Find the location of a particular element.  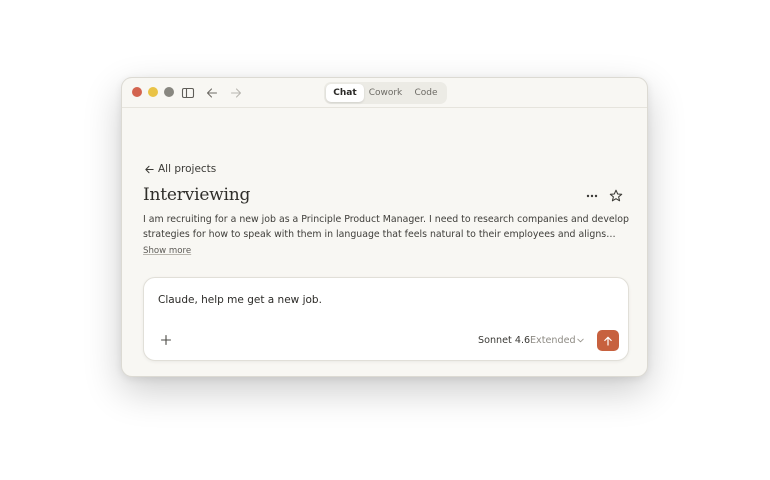

tab-code: Code is located at coordinates (426, 93).